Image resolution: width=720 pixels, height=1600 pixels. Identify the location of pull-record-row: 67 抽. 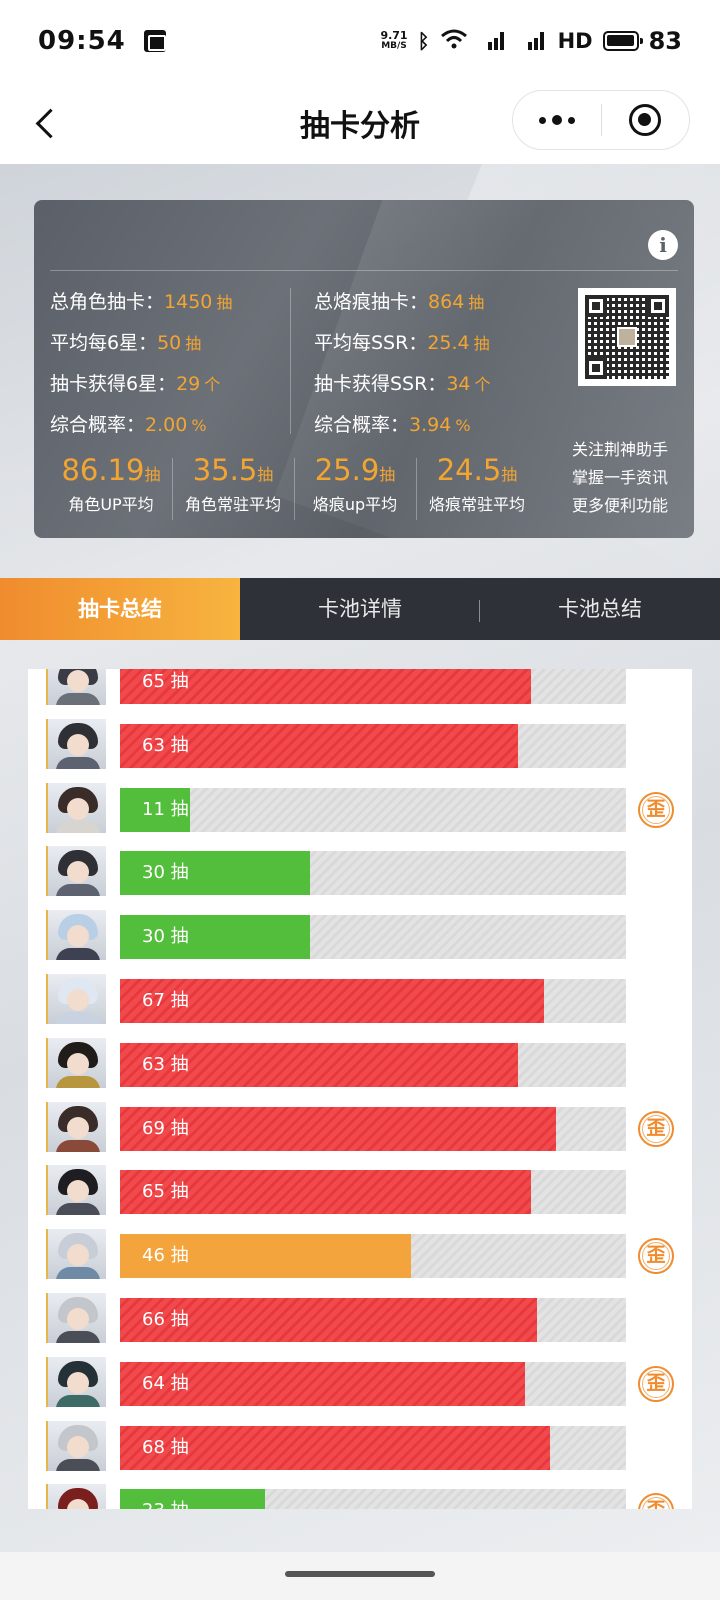
(360, 998).